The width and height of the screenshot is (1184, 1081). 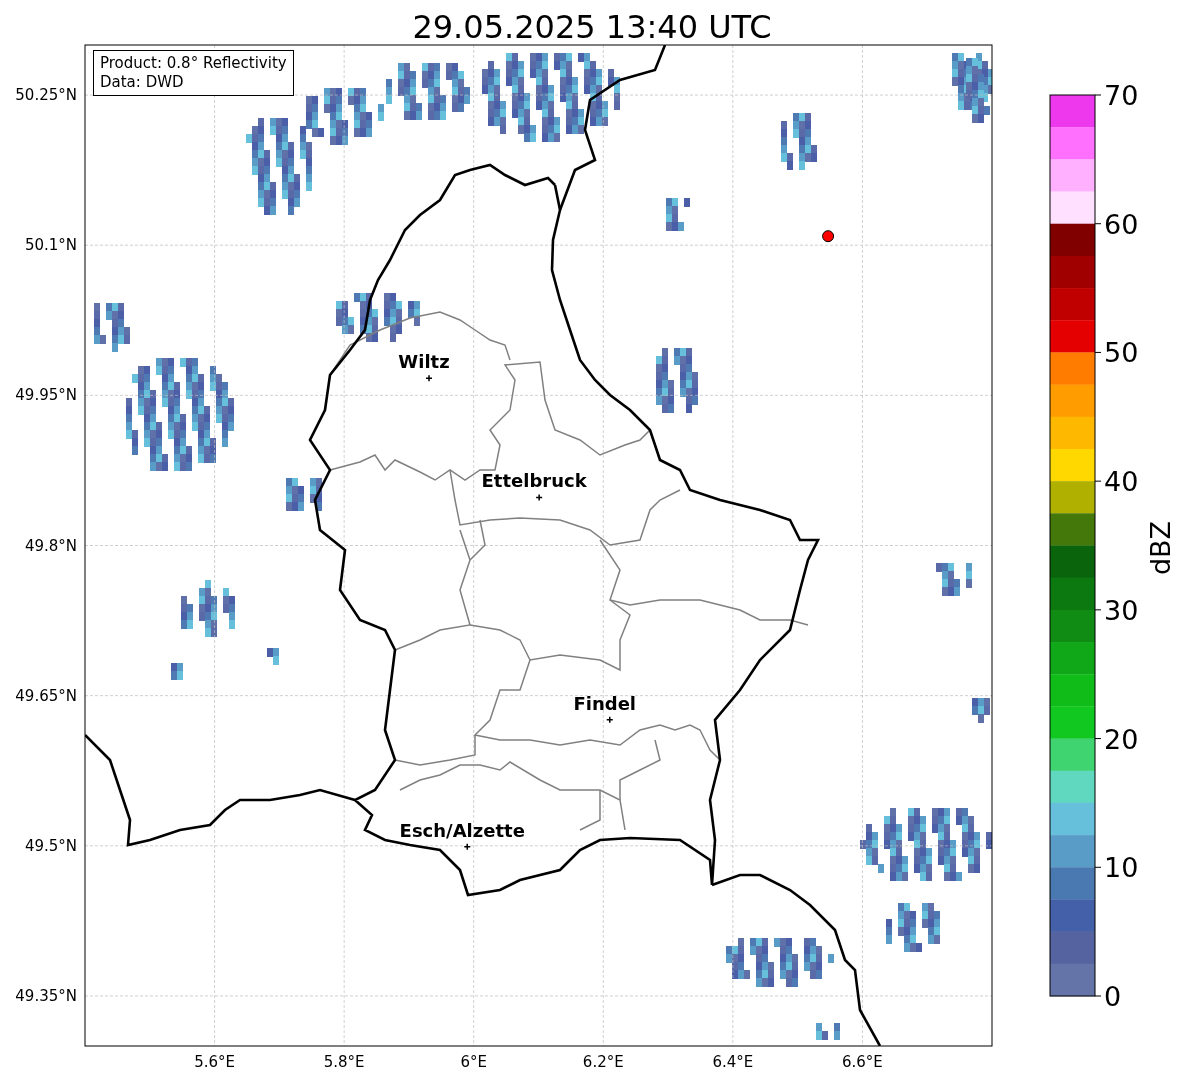 What do you see at coordinates (50, 845) in the screenshot?
I see `axis-tick-label: 49.5°N` at bounding box center [50, 845].